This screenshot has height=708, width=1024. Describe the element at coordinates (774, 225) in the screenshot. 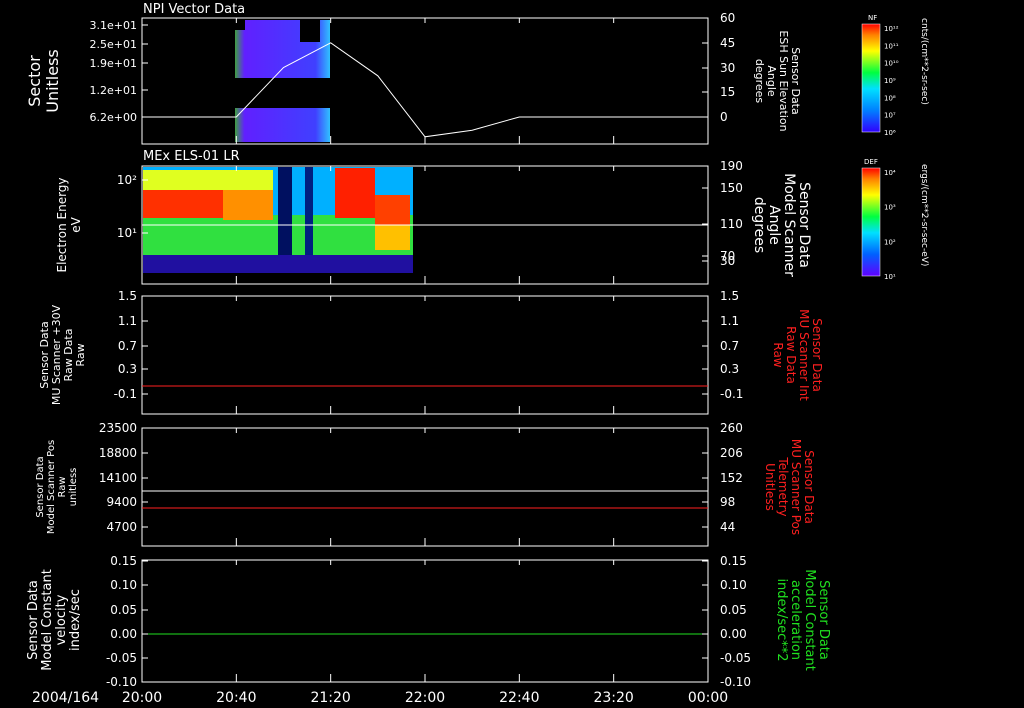

I see `svg-text: Angle` at that location.